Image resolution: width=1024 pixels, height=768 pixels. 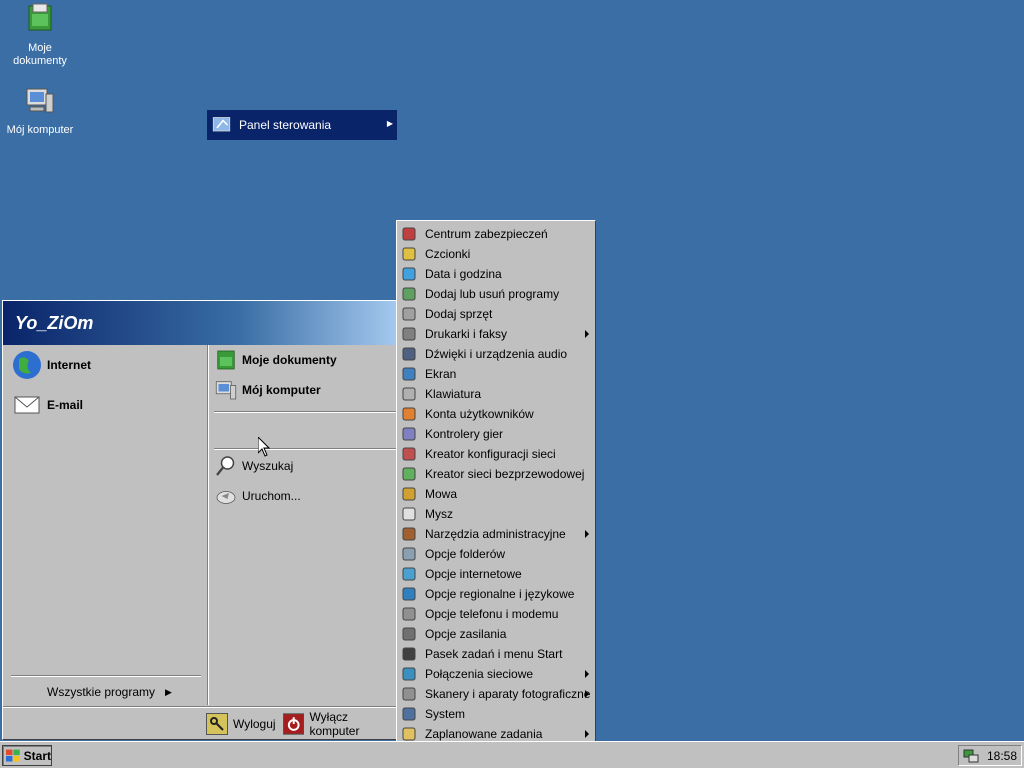 I want to click on start-item-control-panel: Panel sterowania ▶, so click(x=302, y=125).